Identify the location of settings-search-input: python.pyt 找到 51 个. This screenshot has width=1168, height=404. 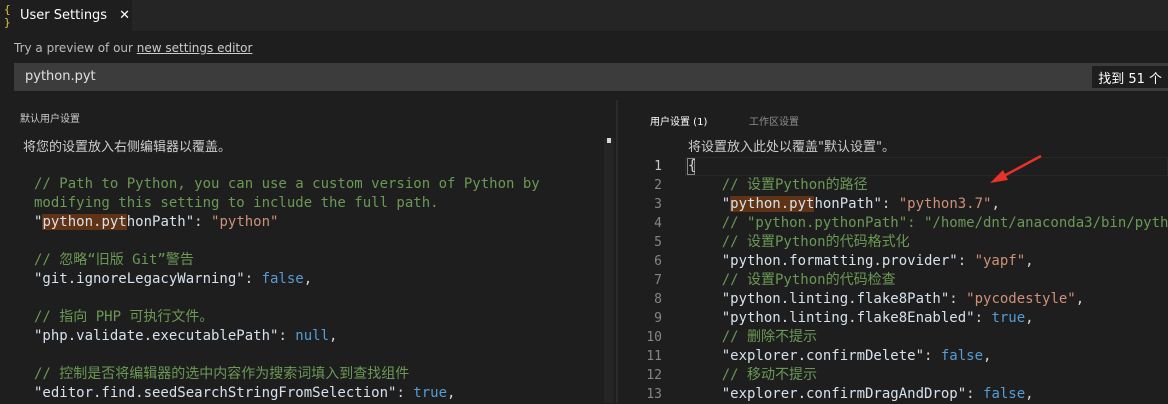
(591, 77).